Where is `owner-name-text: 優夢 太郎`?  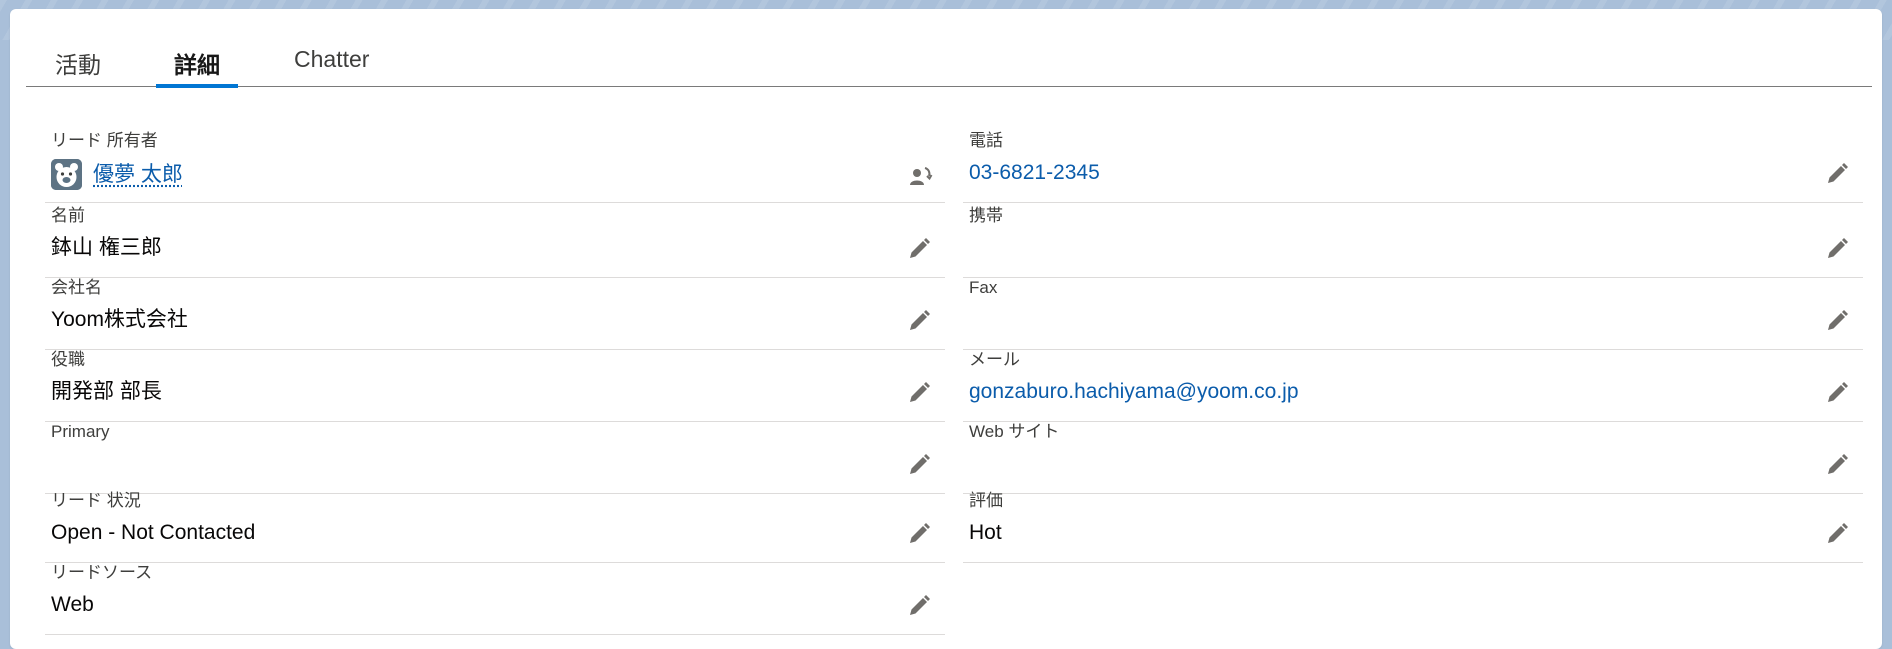
owner-name-text: 優夢 太郎 is located at coordinates (138, 174).